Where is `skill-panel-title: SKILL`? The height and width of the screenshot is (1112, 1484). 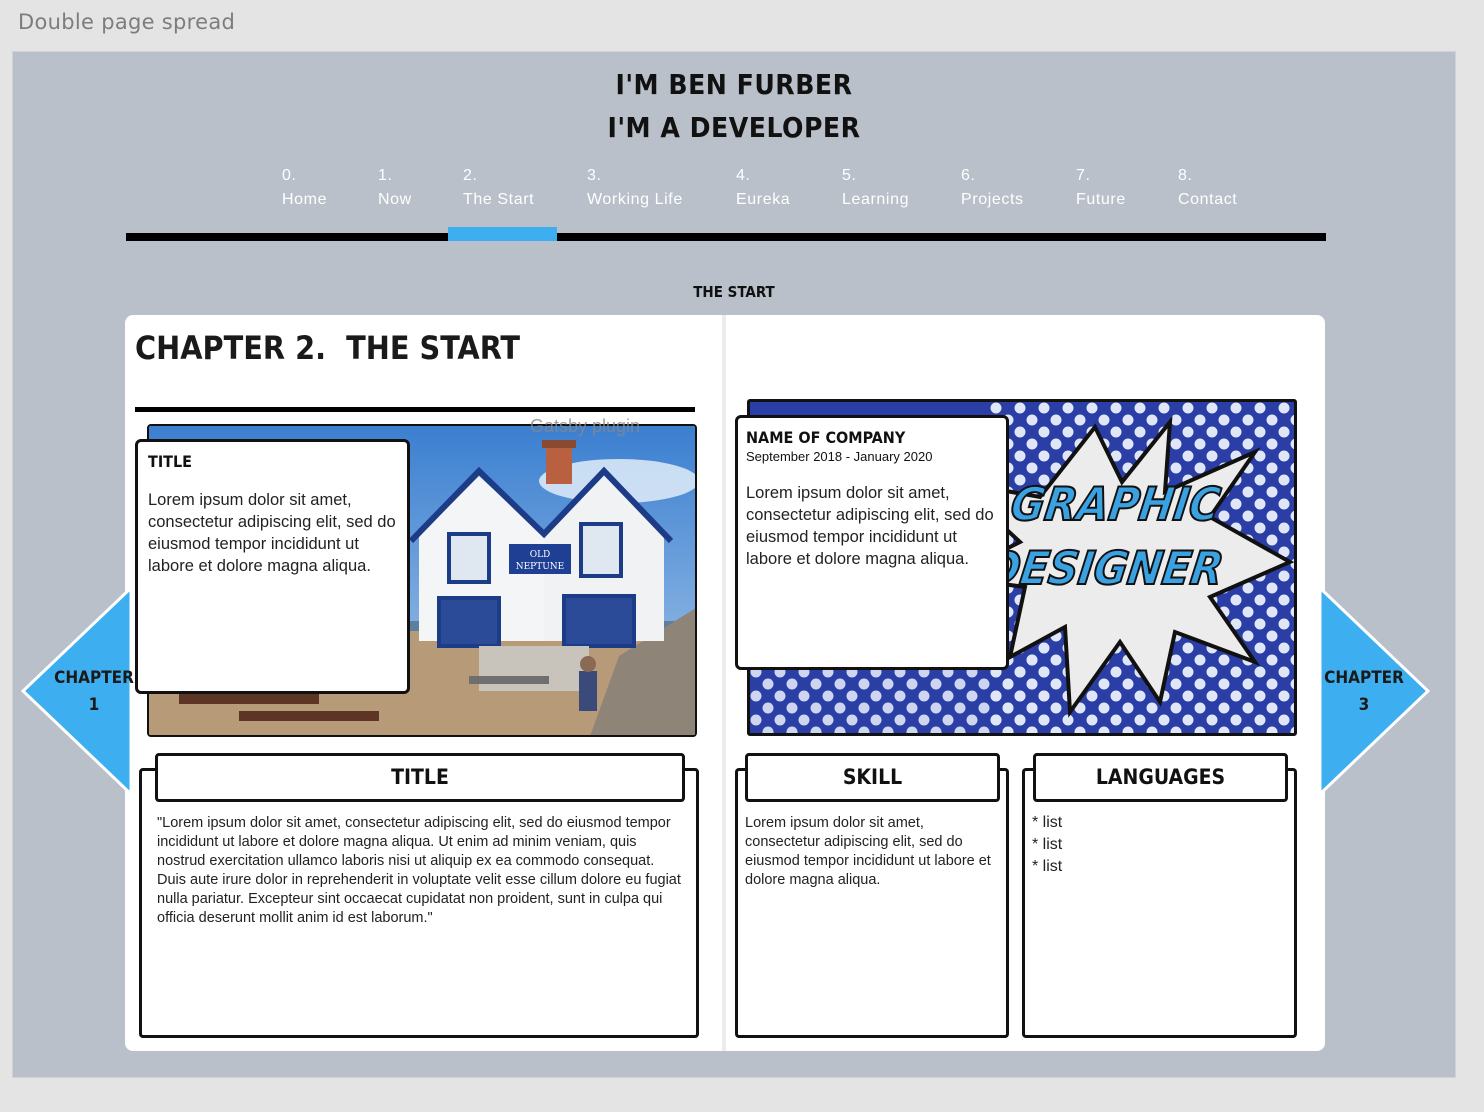
skill-panel-title: SKILL is located at coordinates (872, 777).